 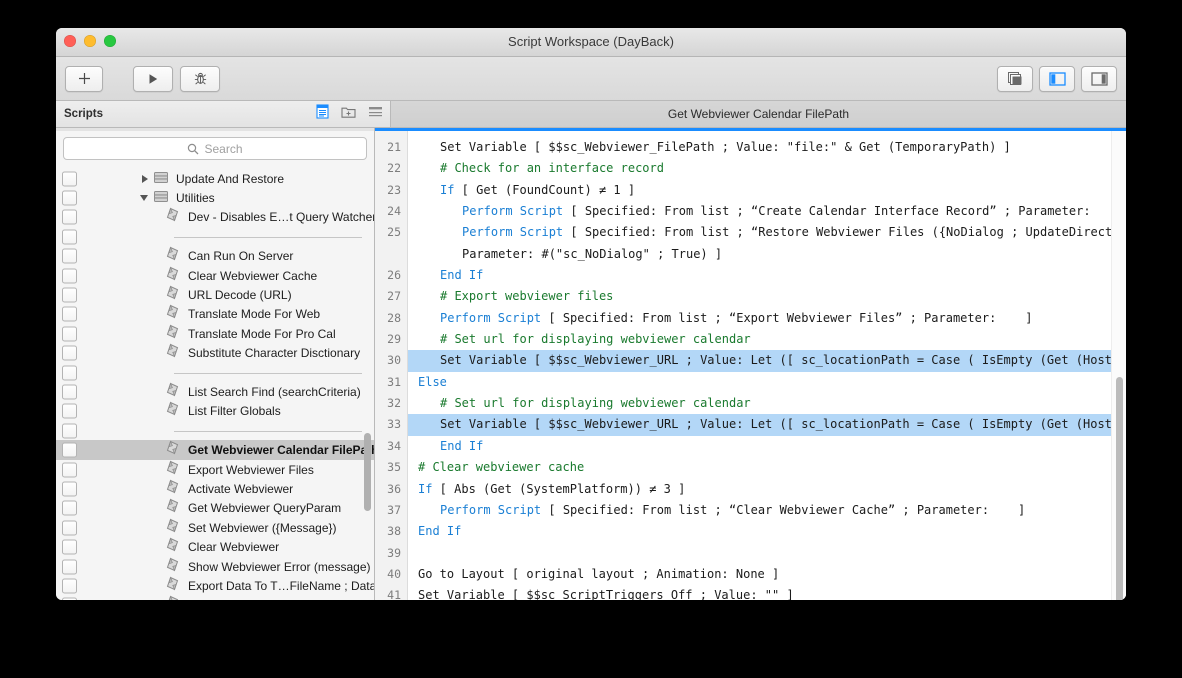 I want to click on play-icon, so click(x=153, y=78).